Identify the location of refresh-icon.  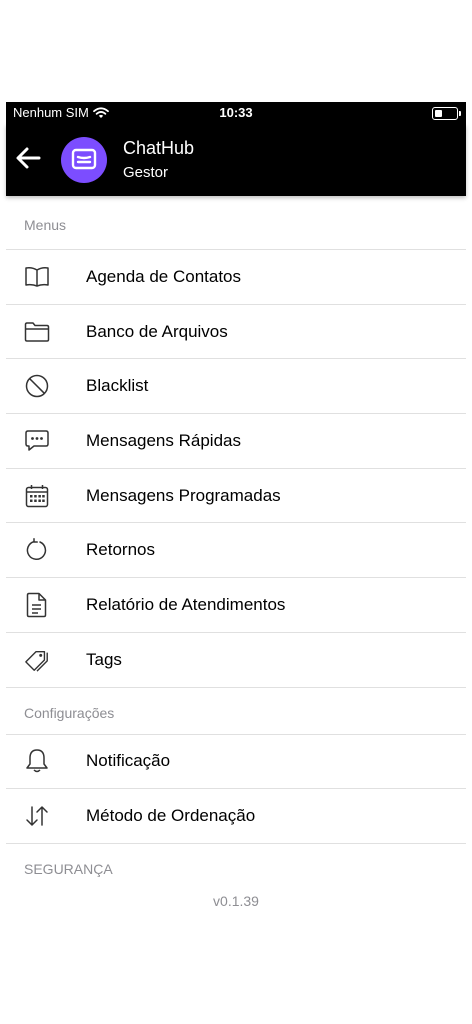
(37, 550).